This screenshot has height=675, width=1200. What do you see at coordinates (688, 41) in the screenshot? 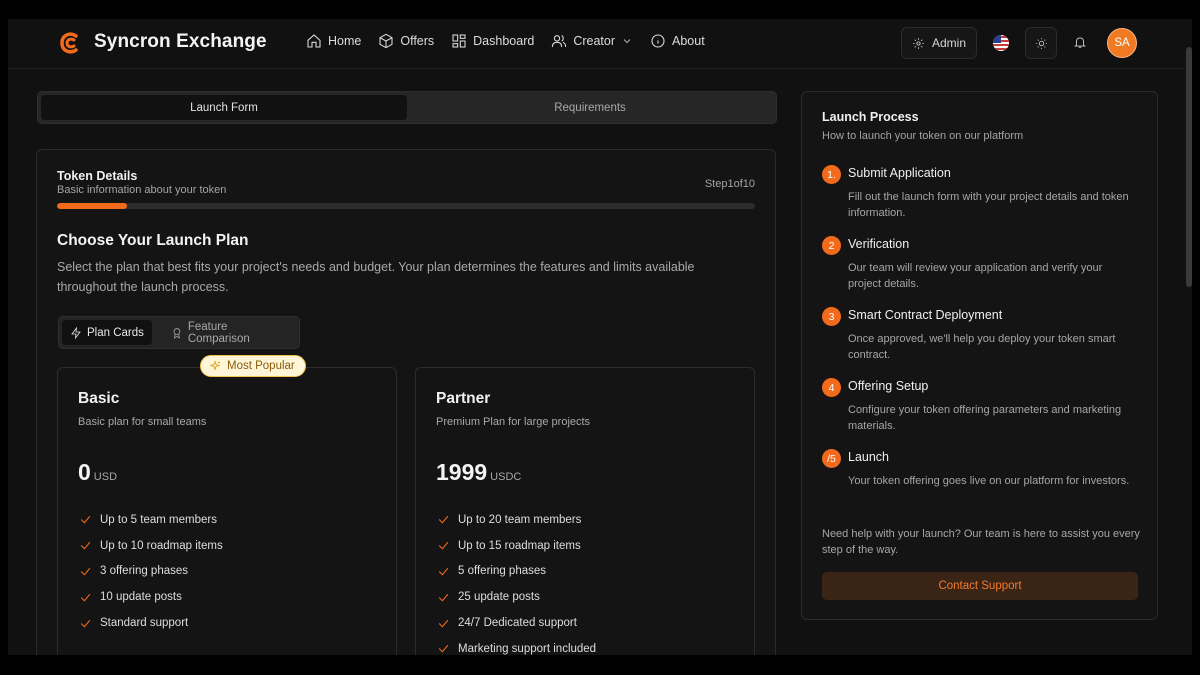
I see `nav-about-label: About` at bounding box center [688, 41].